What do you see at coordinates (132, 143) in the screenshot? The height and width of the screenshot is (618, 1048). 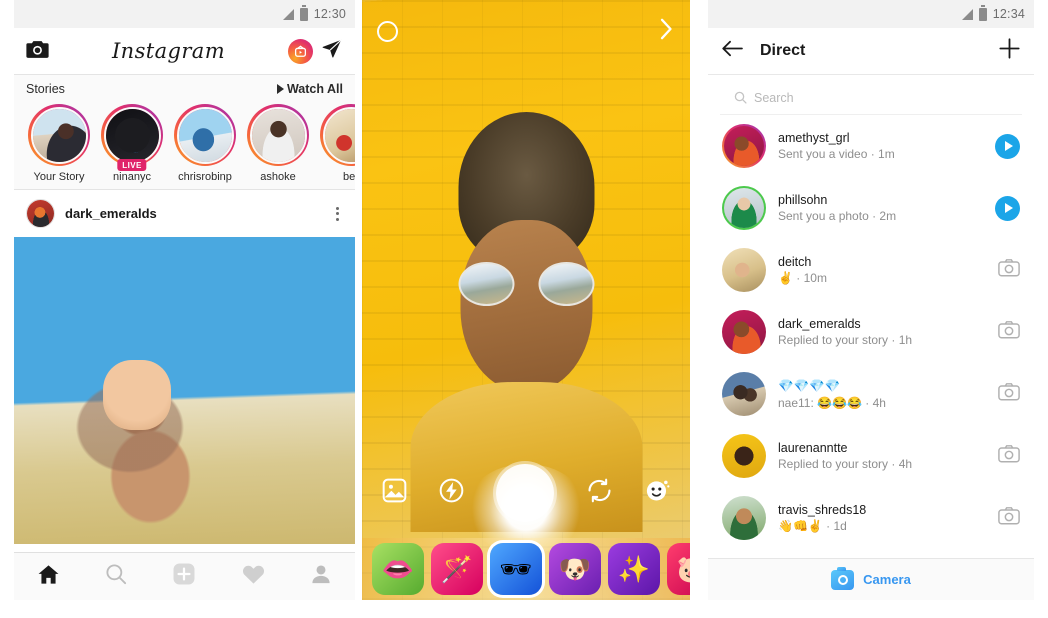 I see `story-item-ninanyc: LIVE ninanyc` at bounding box center [132, 143].